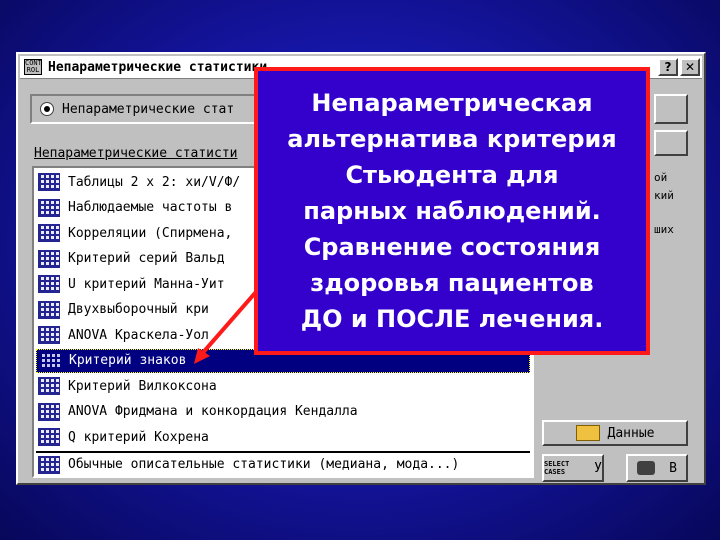 The image size is (720, 540). I want to click on list-item-label: Критерий серий Вальд, so click(146, 258).